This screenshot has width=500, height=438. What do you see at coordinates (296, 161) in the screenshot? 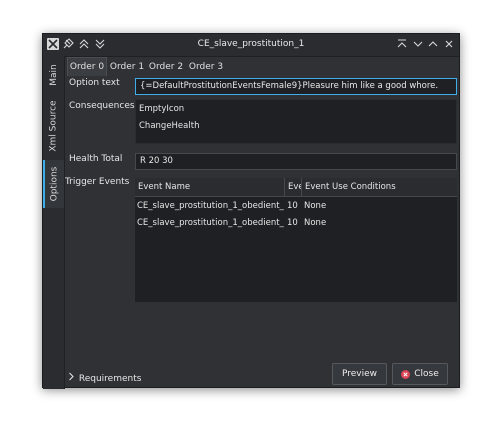
I see `health-total-field: R 20 30` at bounding box center [296, 161].